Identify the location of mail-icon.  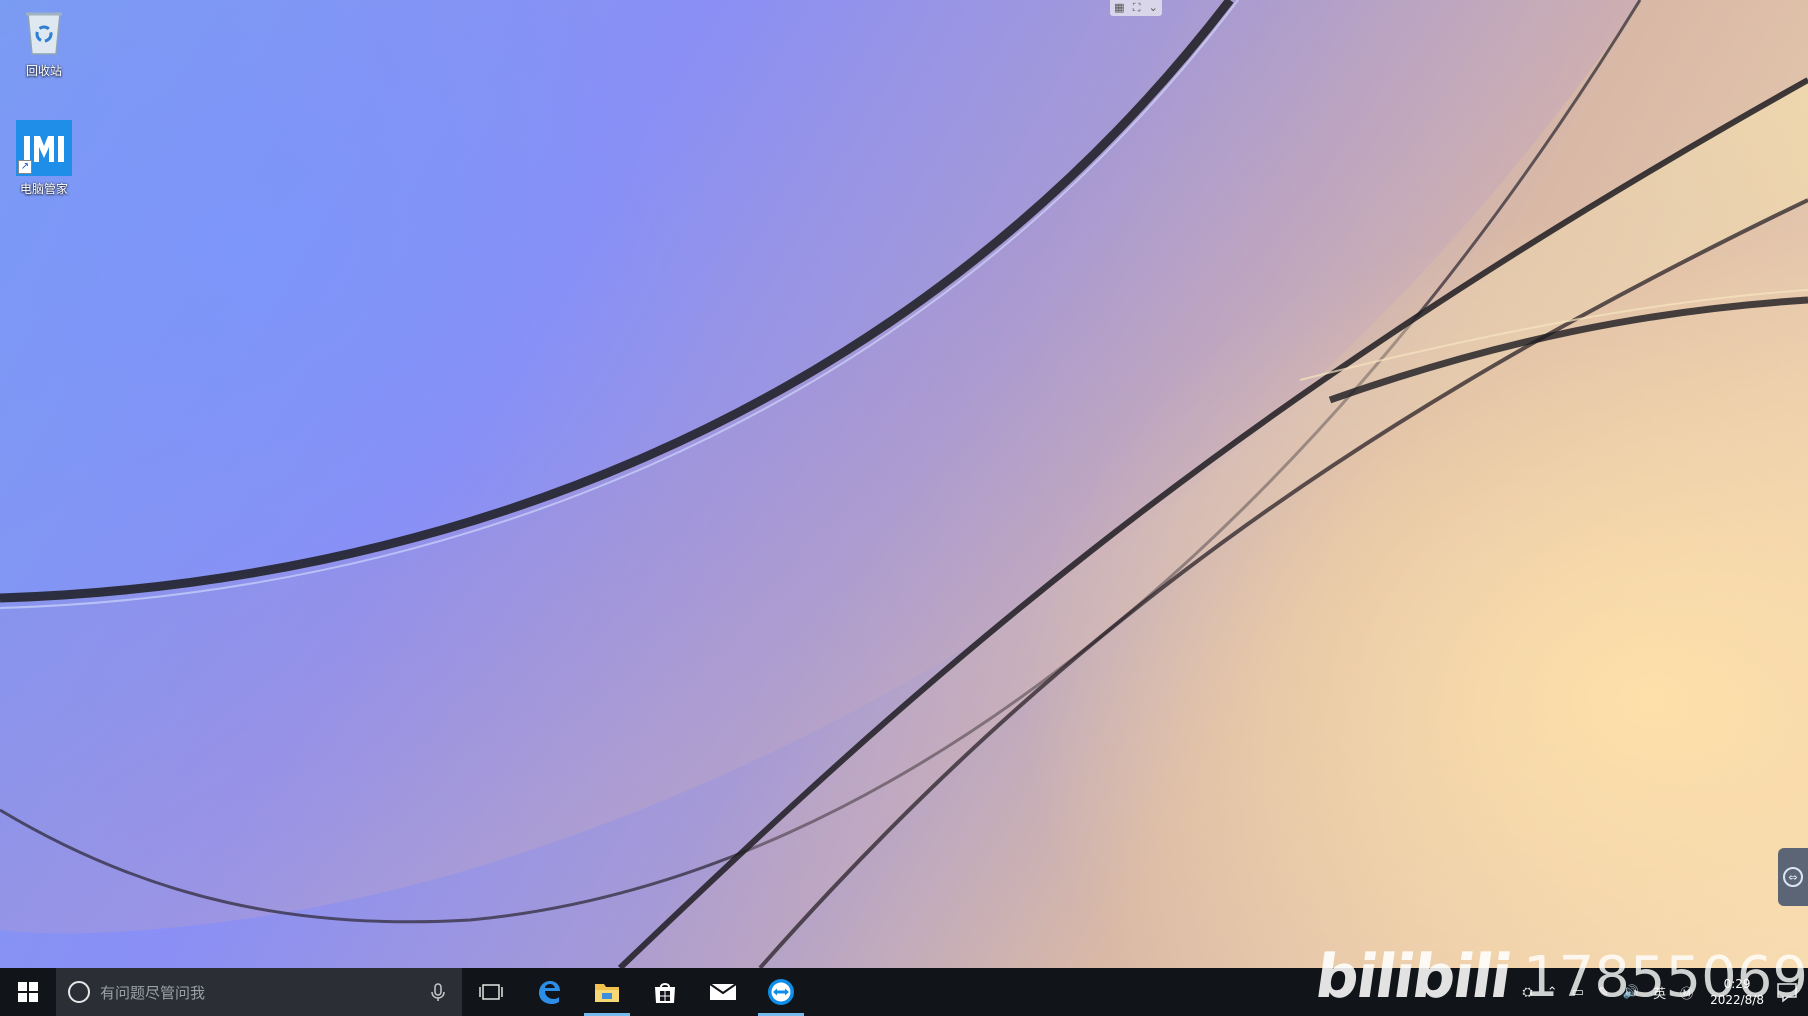
(723, 991).